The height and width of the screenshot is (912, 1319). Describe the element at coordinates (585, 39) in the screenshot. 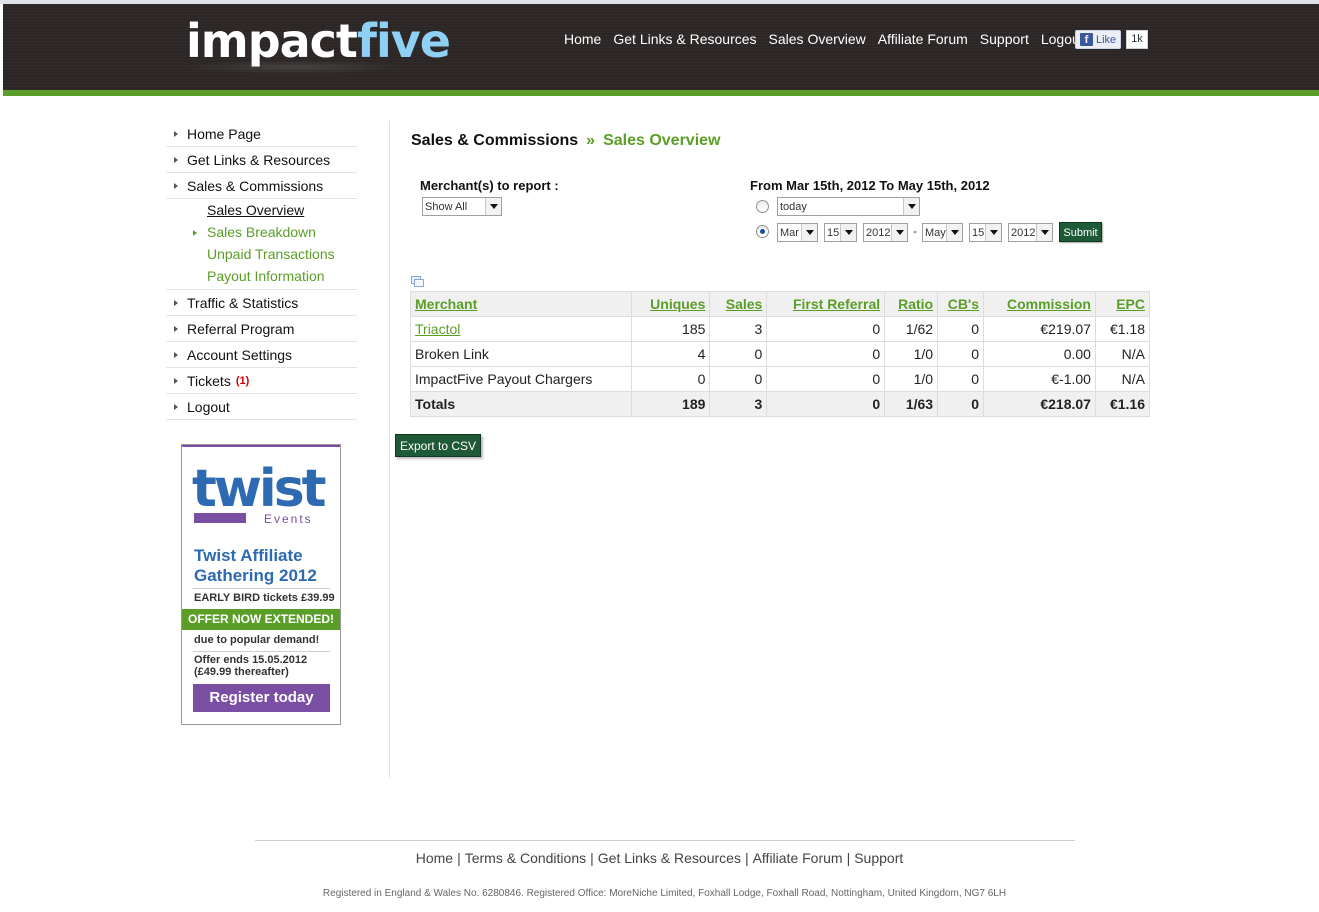

I see `nav-home: Home` at that location.